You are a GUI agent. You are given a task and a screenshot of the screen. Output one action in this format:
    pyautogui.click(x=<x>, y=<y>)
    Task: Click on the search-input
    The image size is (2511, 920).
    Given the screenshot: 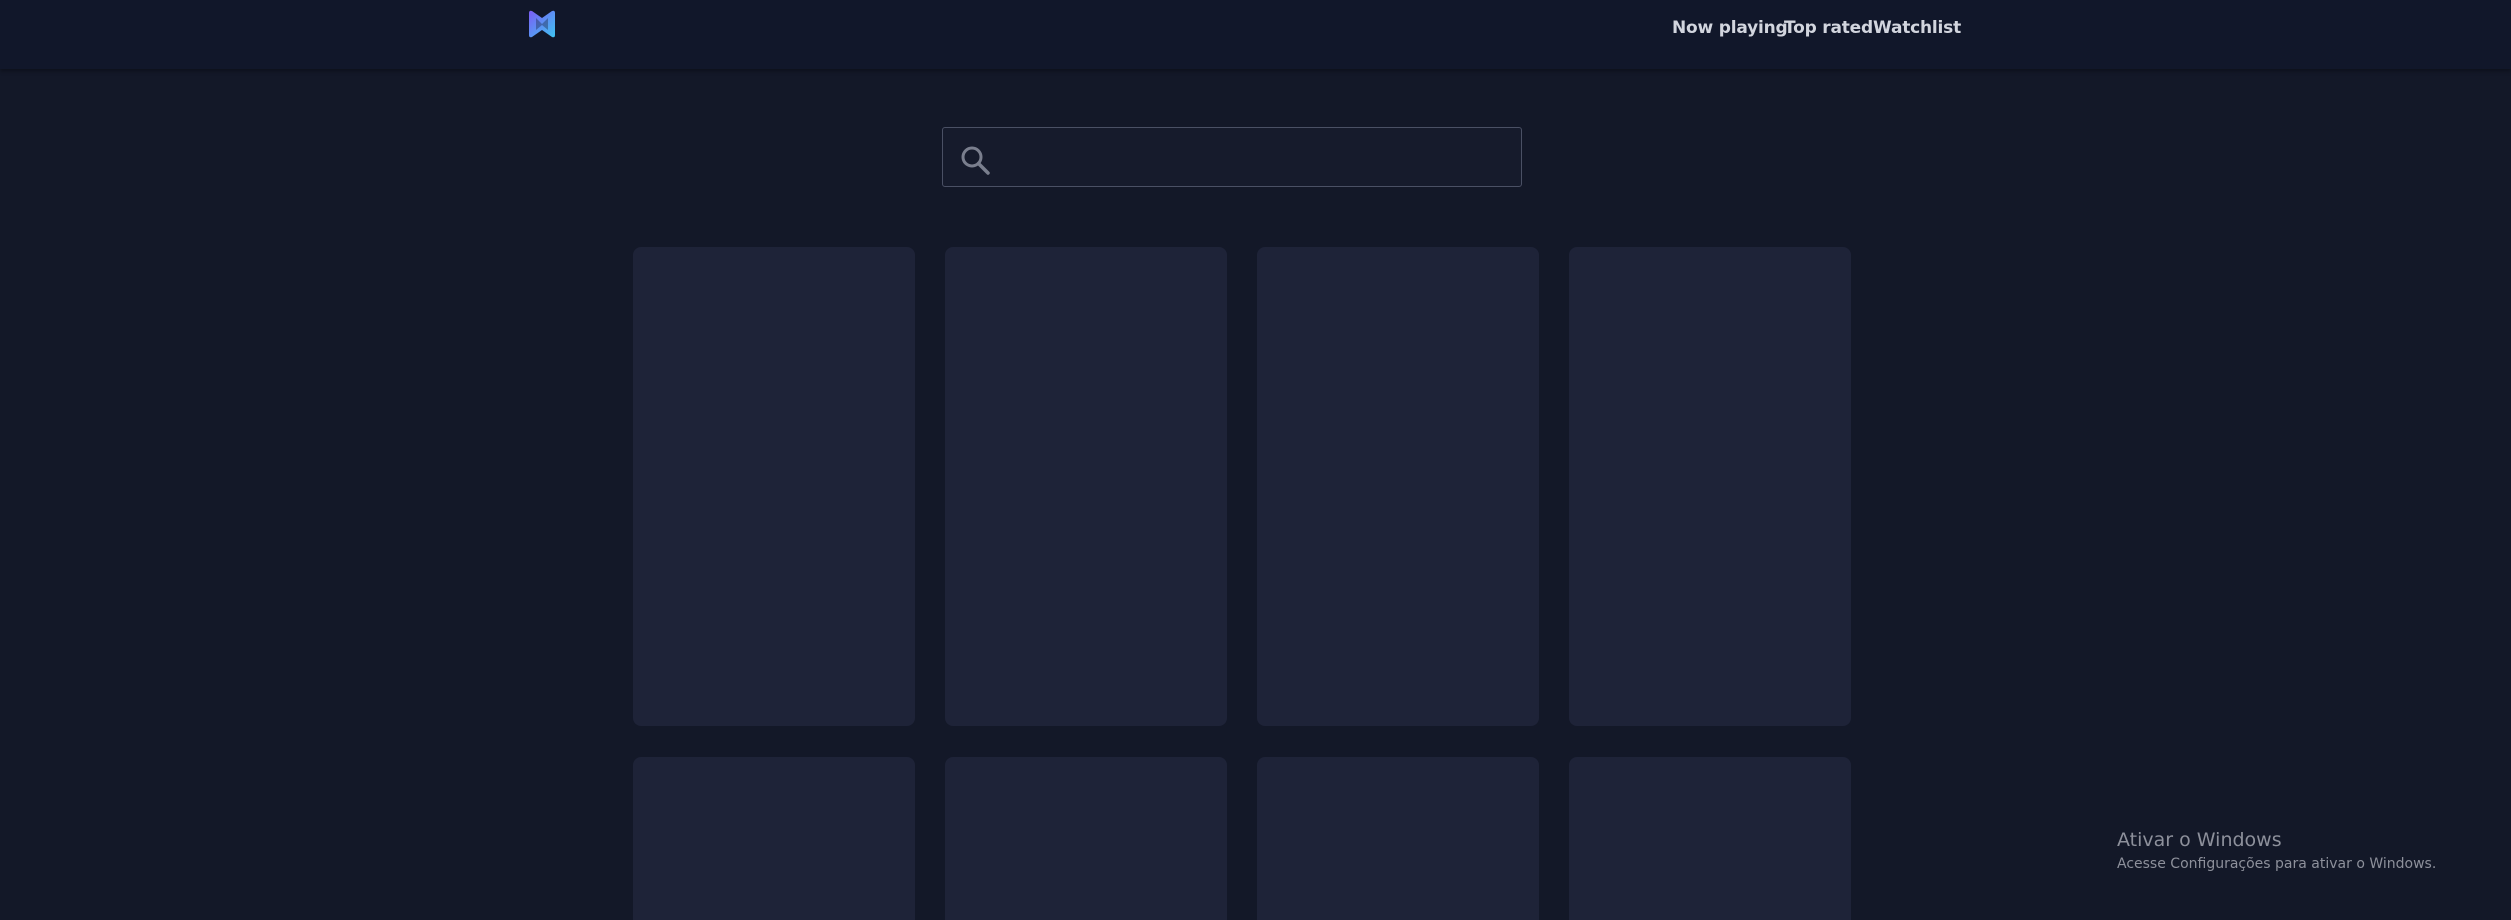 What is the action you would take?
    pyautogui.click(x=1255, y=158)
    